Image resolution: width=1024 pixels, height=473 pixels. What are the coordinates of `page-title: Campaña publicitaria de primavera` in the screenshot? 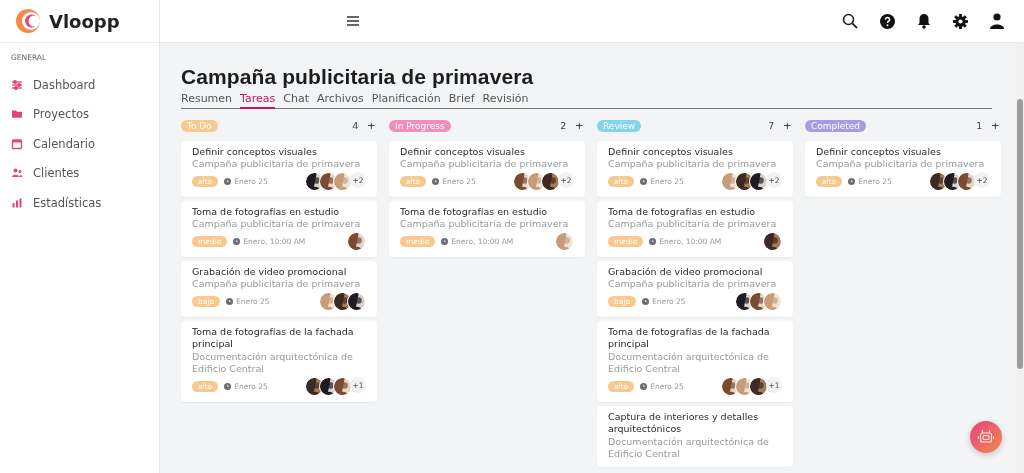 It's located at (358, 77).